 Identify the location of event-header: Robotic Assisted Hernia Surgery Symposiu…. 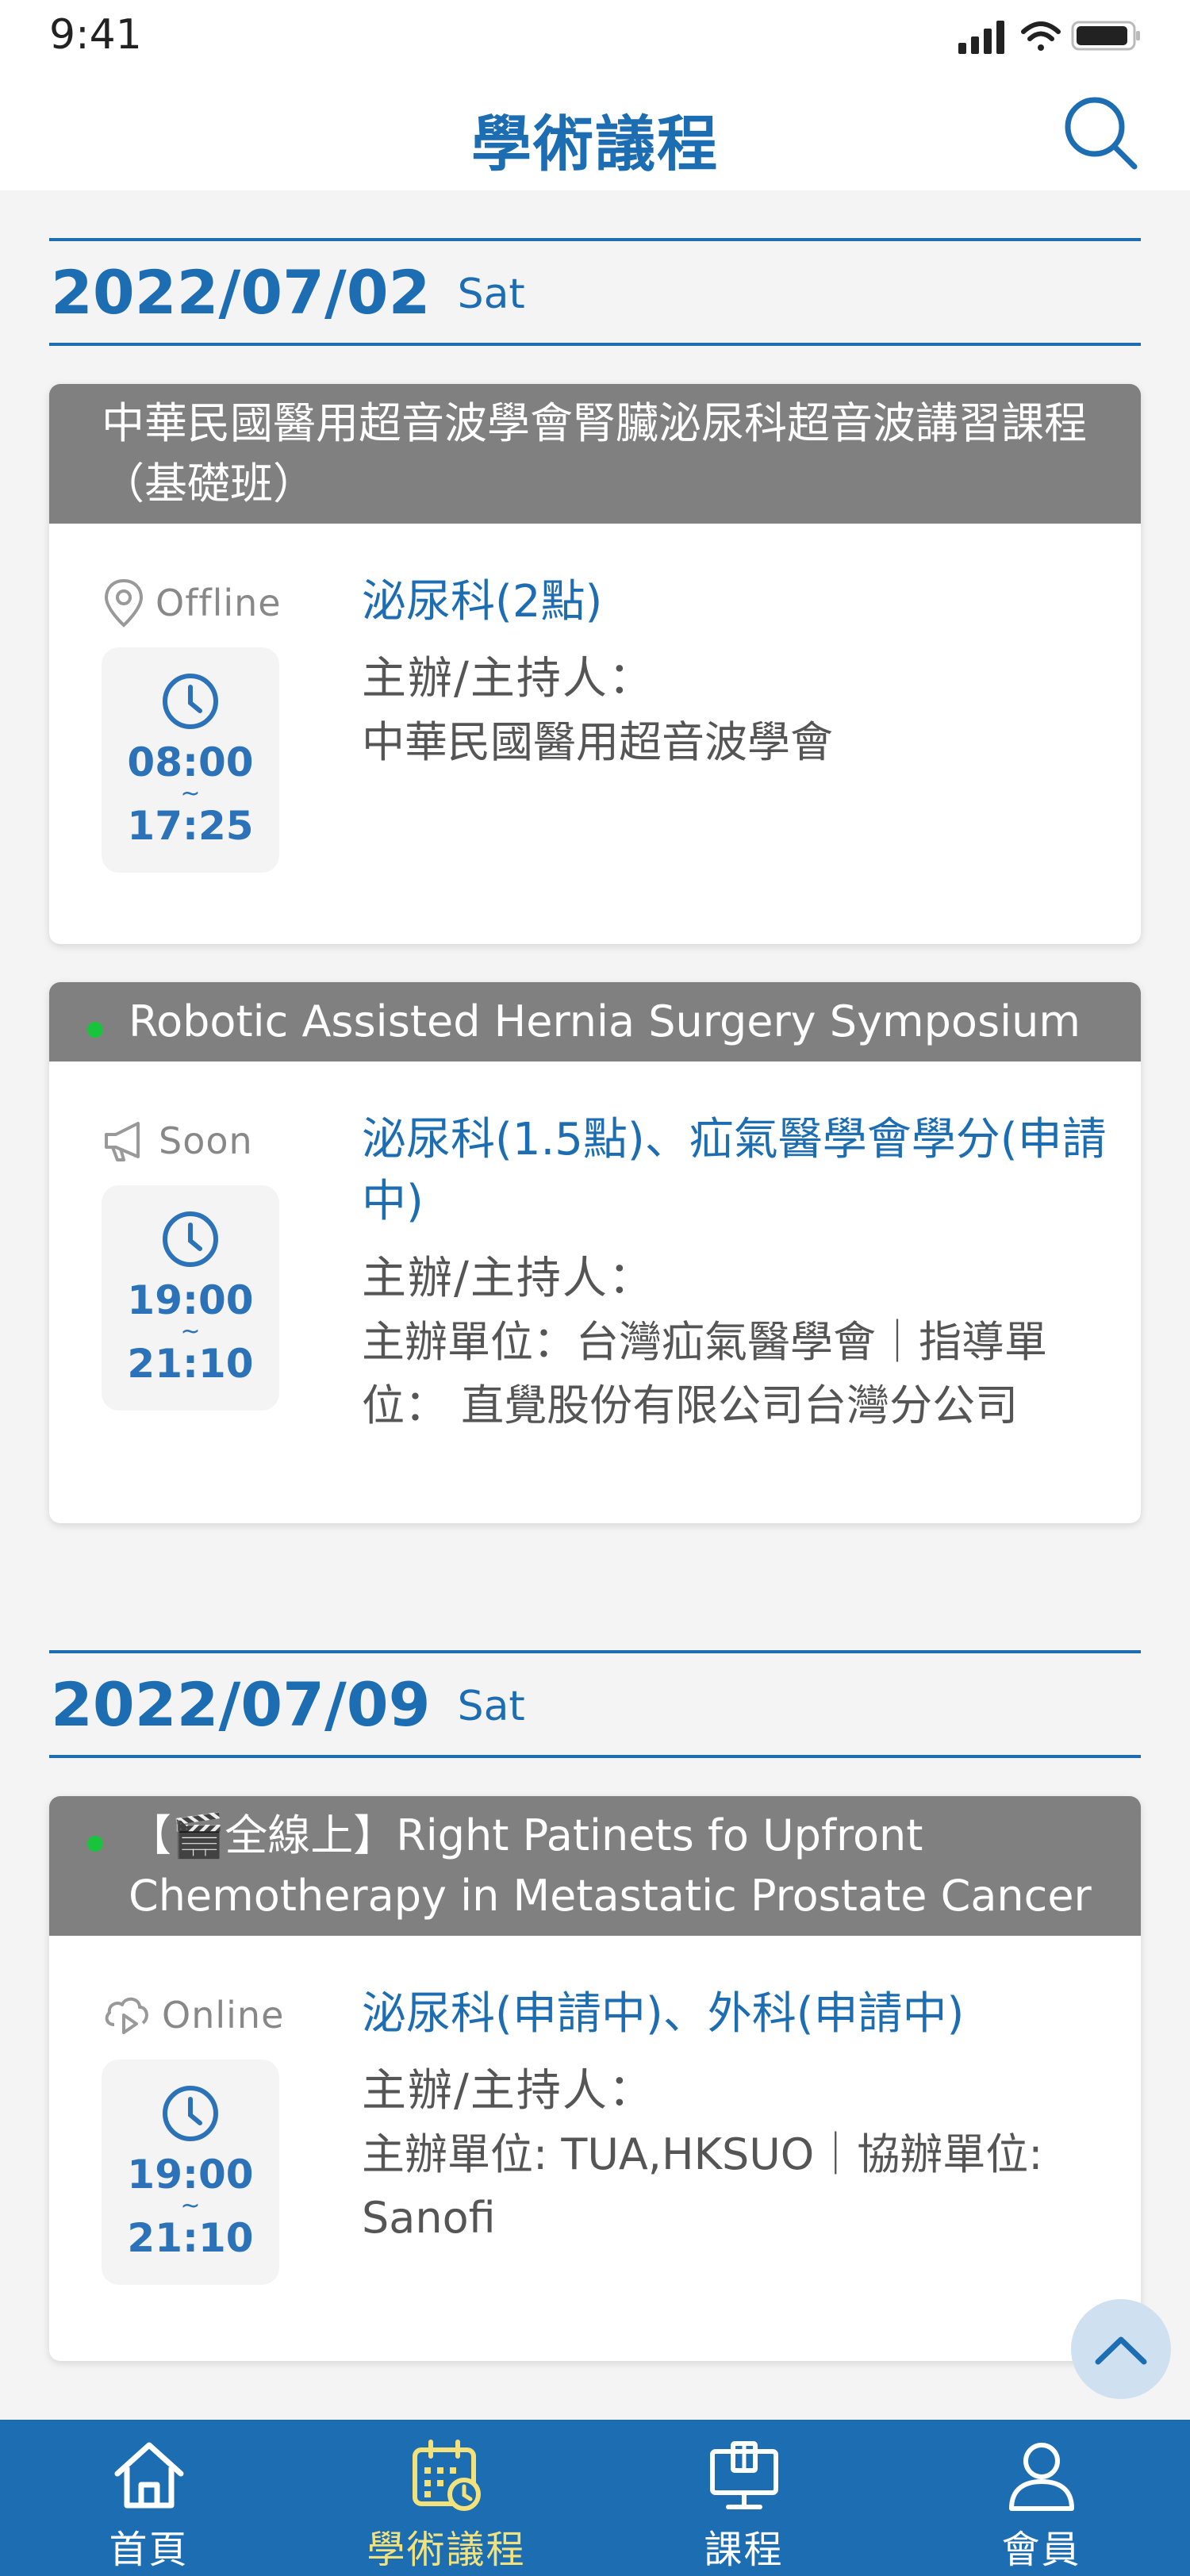
(595, 1022).